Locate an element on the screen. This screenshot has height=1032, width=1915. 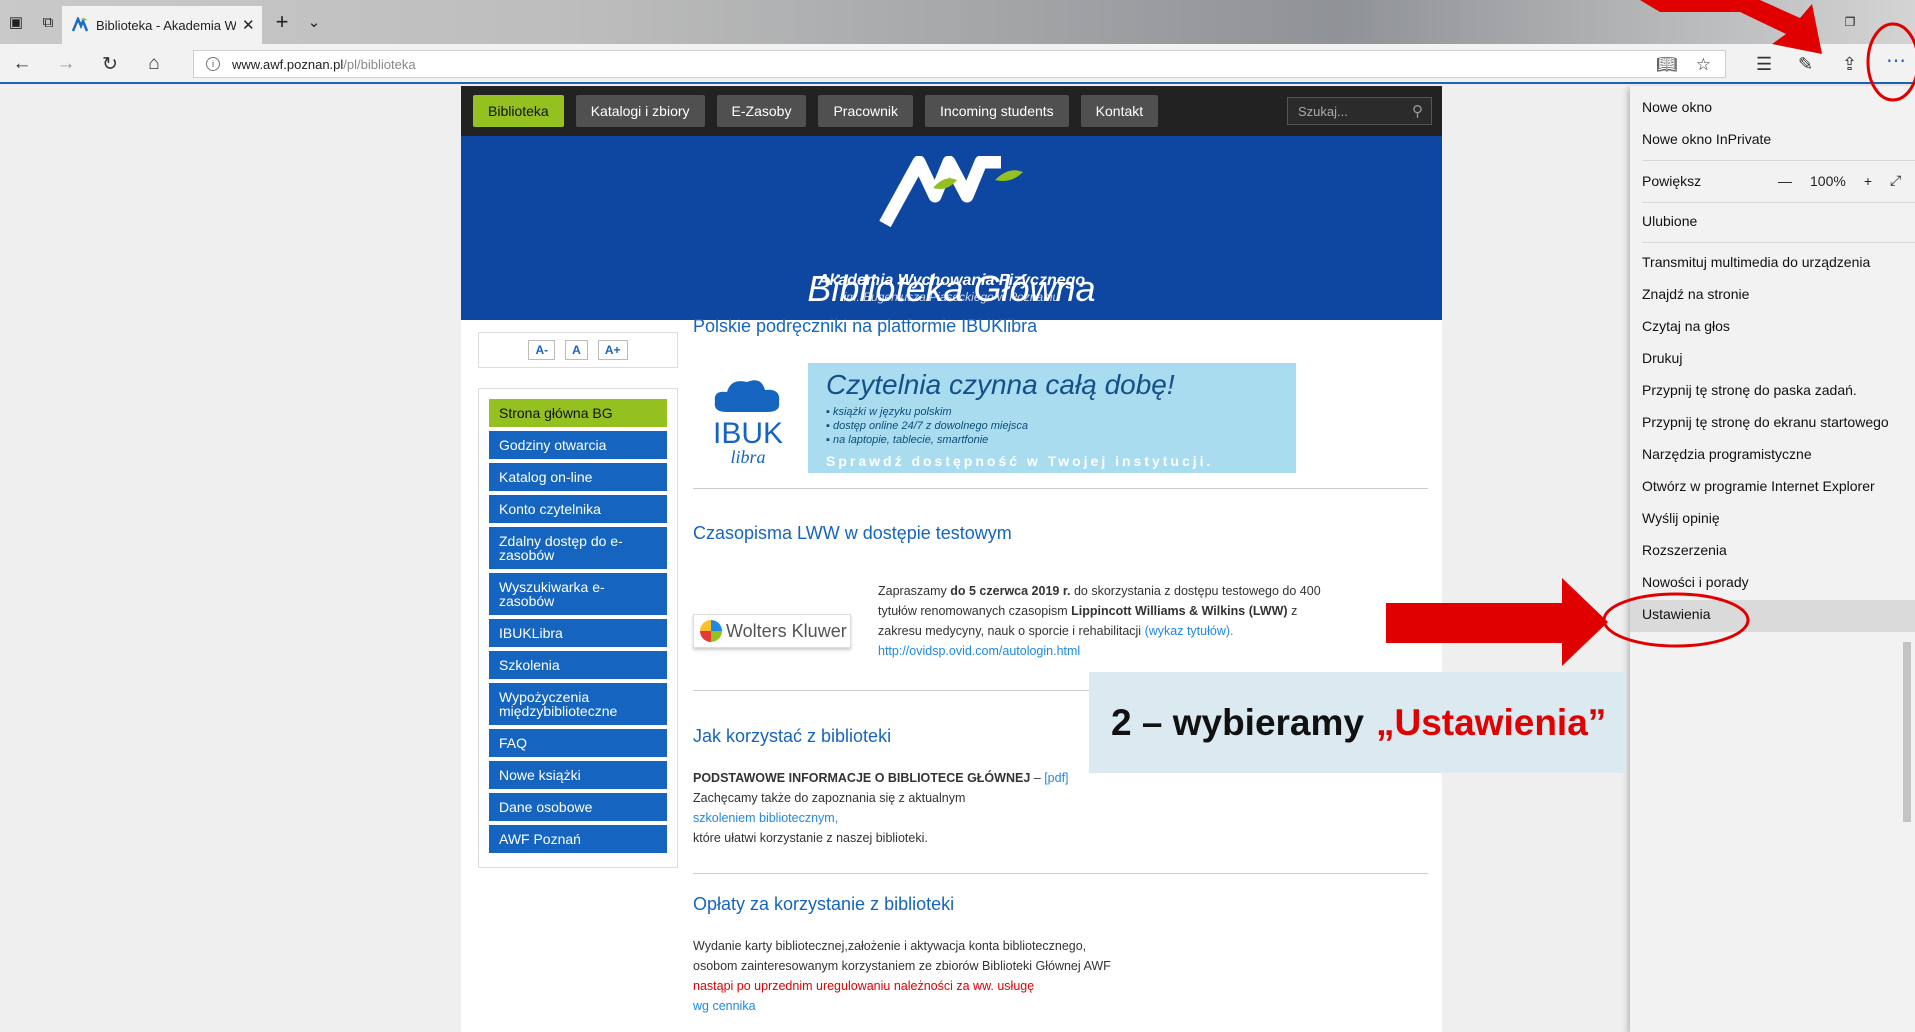
sidebar-item-awf-poznan: AWF Poznań is located at coordinates (578, 839).